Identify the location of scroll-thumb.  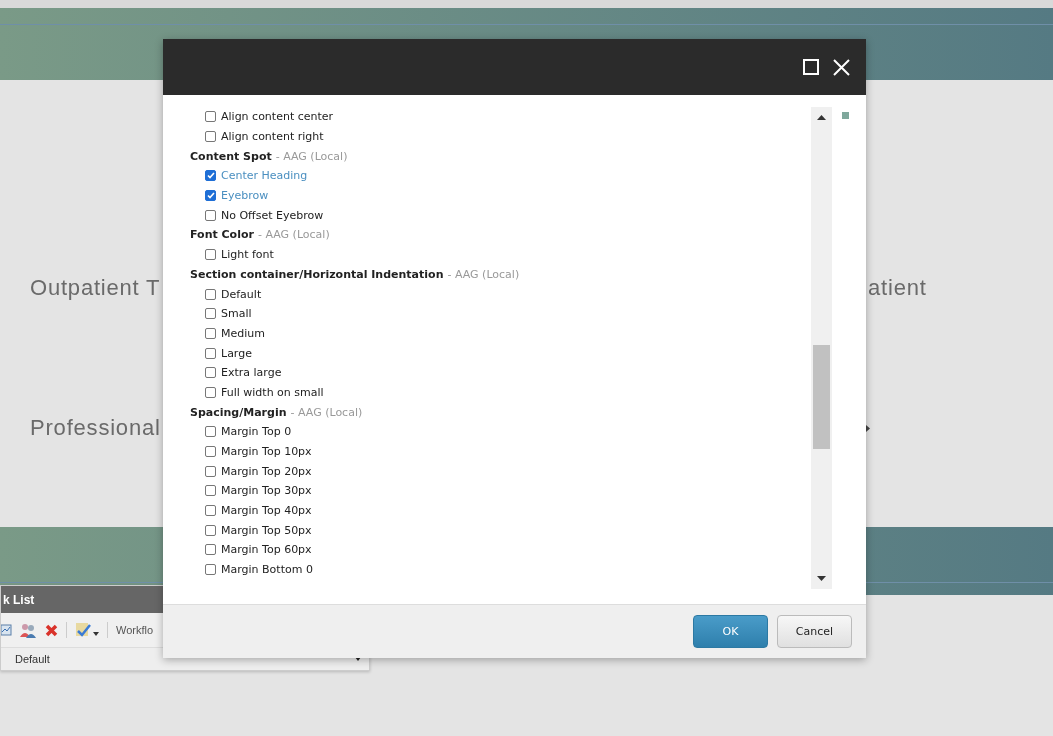
(821, 397).